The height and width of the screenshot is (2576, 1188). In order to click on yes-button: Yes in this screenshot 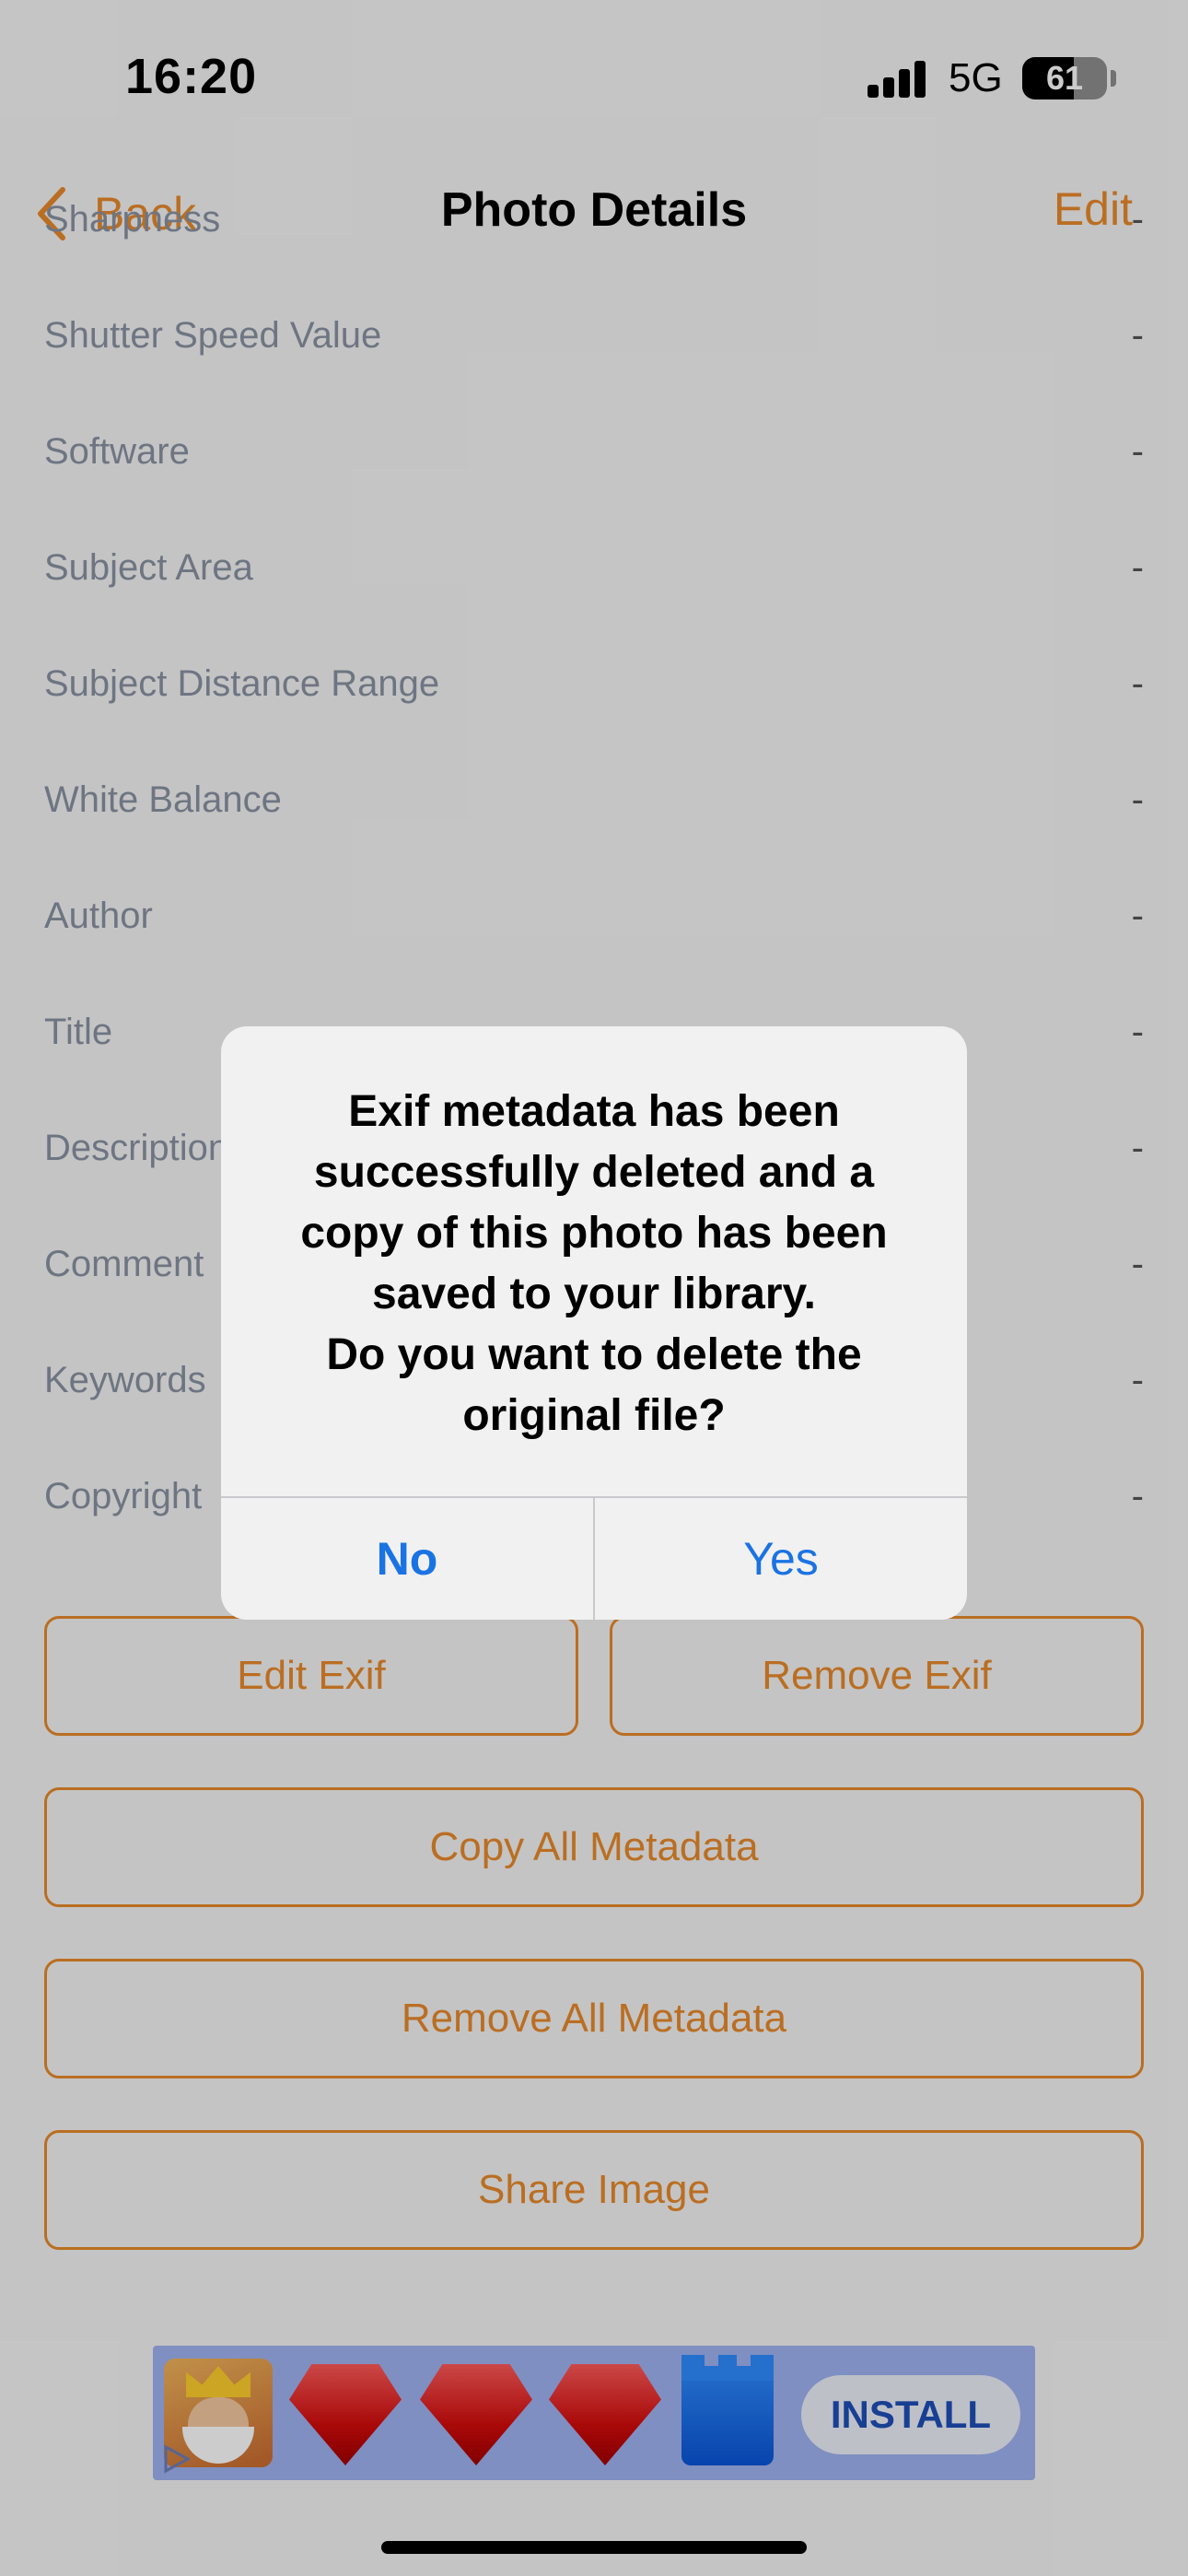, I will do `click(781, 1559)`.